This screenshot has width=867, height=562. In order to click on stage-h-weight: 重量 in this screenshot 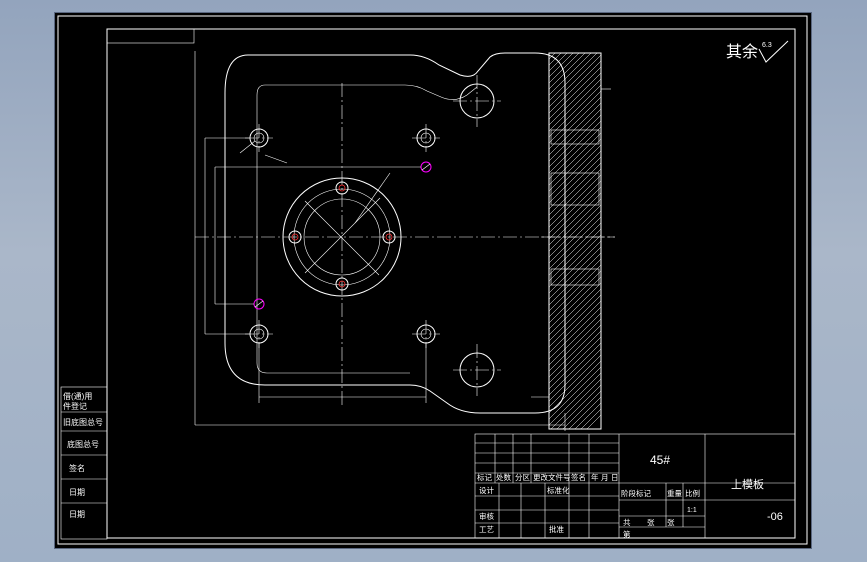, I will do `click(674, 493)`.